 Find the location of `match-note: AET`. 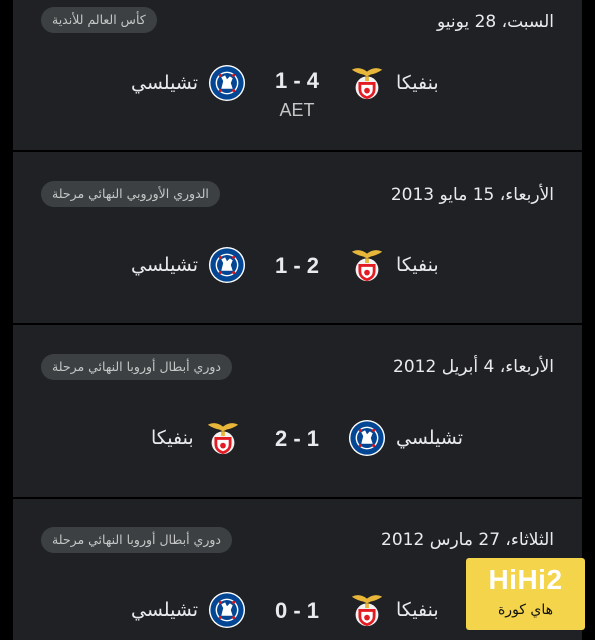

match-note: AET is located at coordinates (297, 110).